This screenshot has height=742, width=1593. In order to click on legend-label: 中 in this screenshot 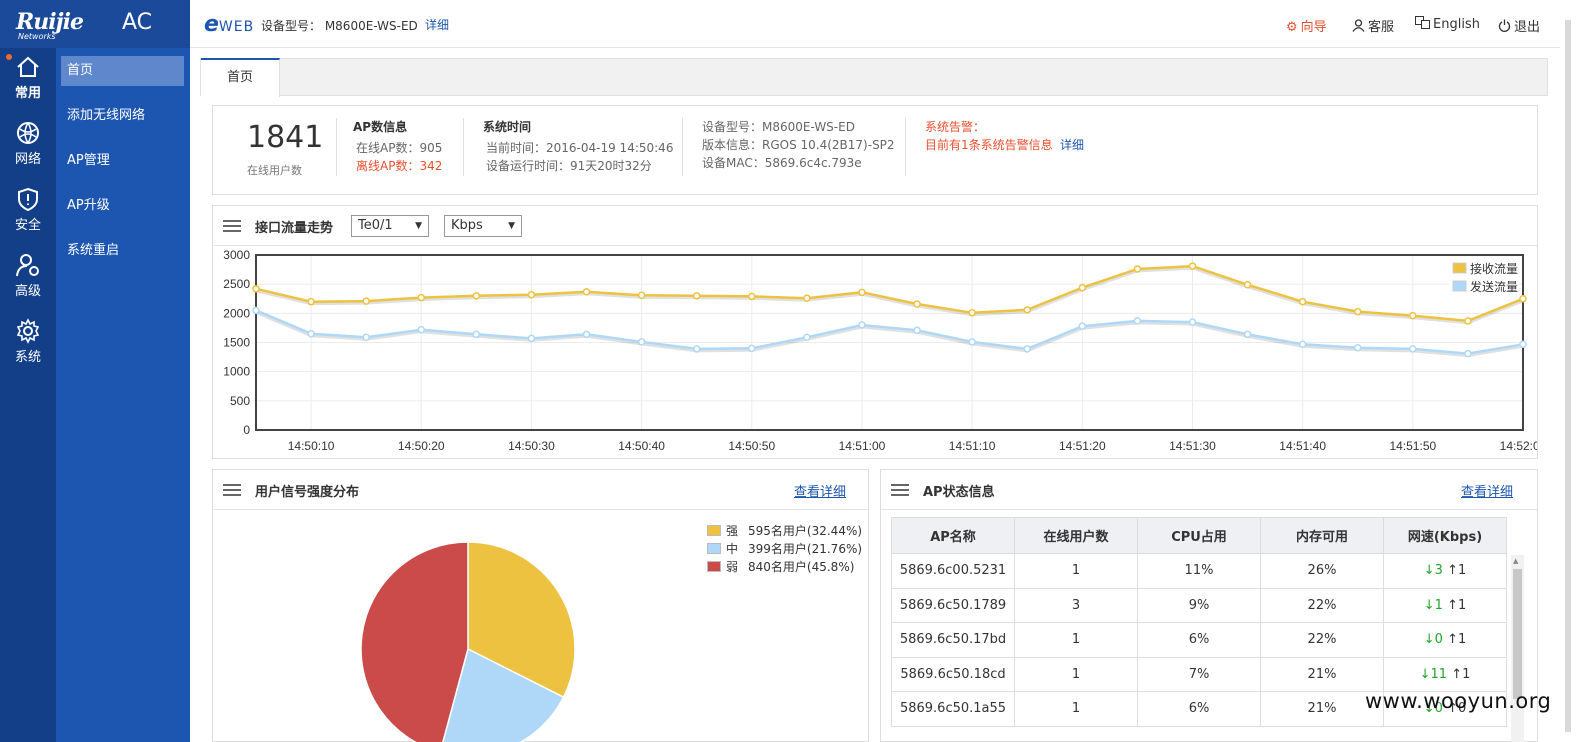, I will do `click(732, 549)`.